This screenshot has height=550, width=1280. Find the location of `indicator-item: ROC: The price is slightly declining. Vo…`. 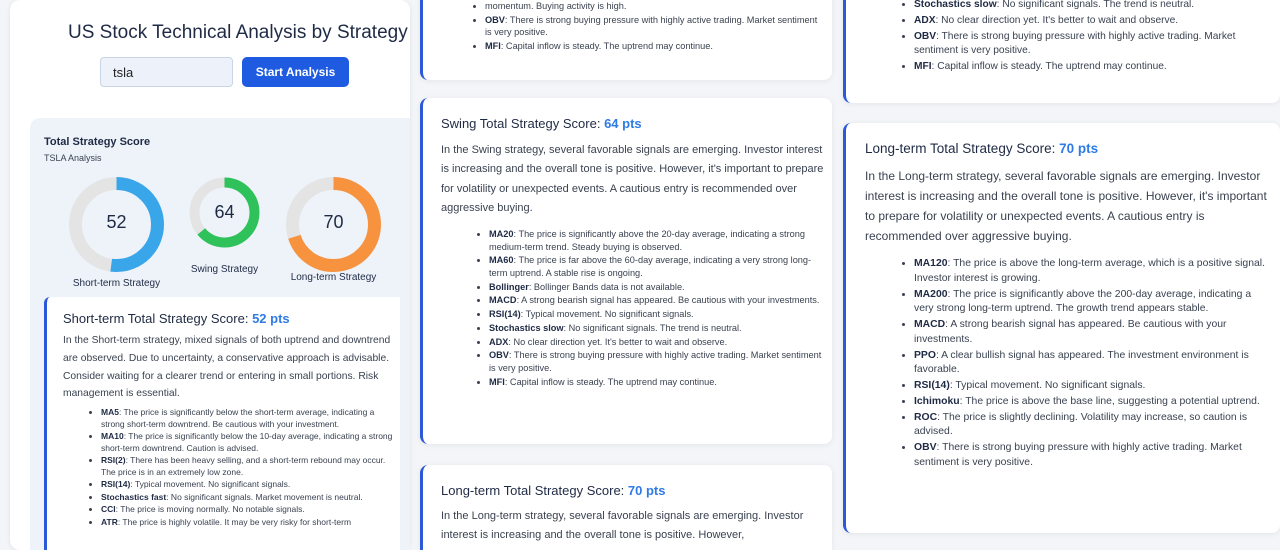

indicator-item: ROC: The price is slightly declining. Vo… is located at coordinates (1092, 426).